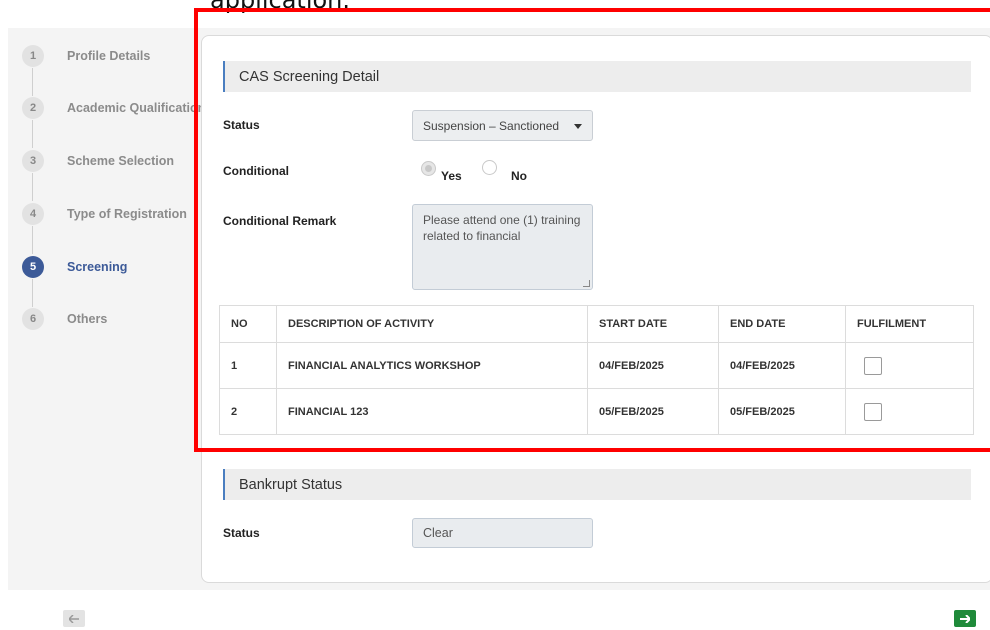  What do you see at coordinates (241, 533) in the screenshot?
I see `bankrupt-status-label: Status` at bounding box center [241, 533].